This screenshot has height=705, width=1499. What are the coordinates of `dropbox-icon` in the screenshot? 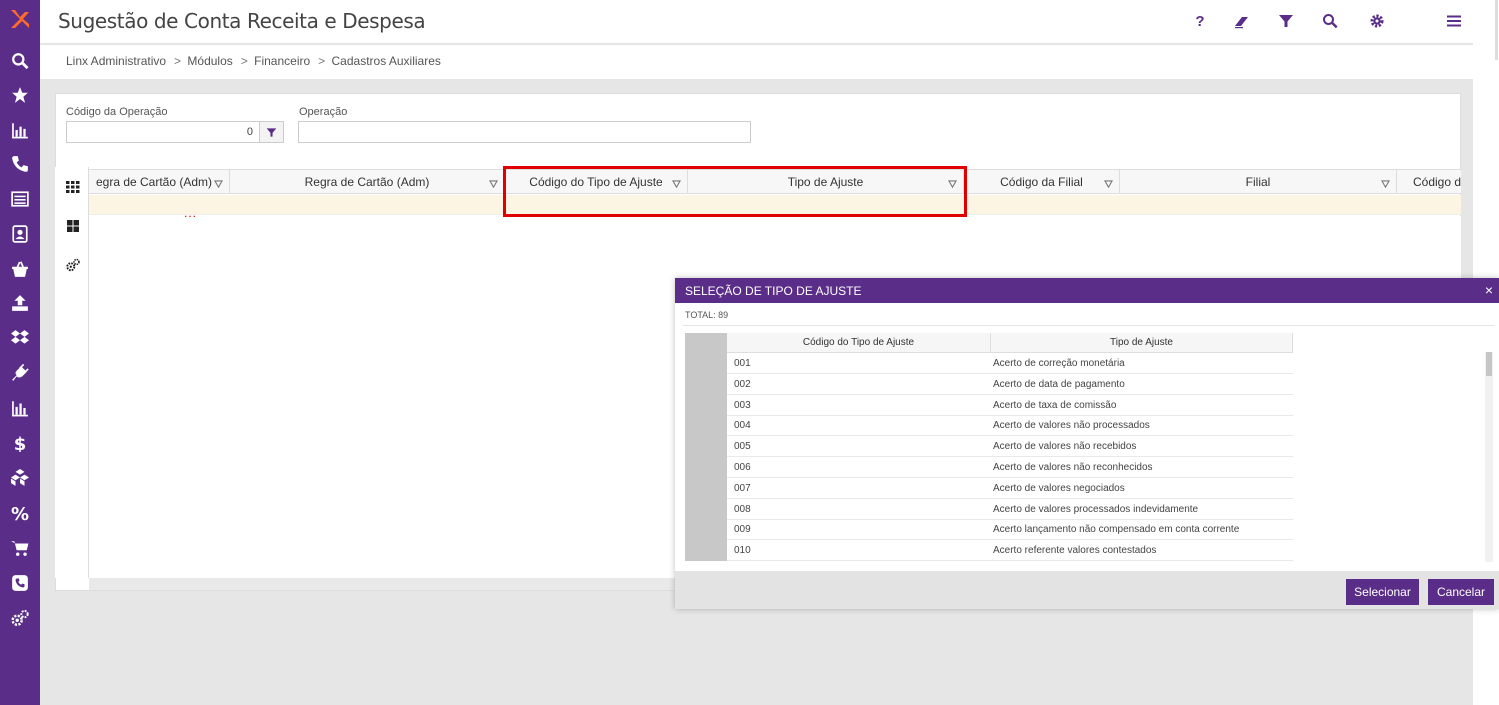 It's located at (20, 338).